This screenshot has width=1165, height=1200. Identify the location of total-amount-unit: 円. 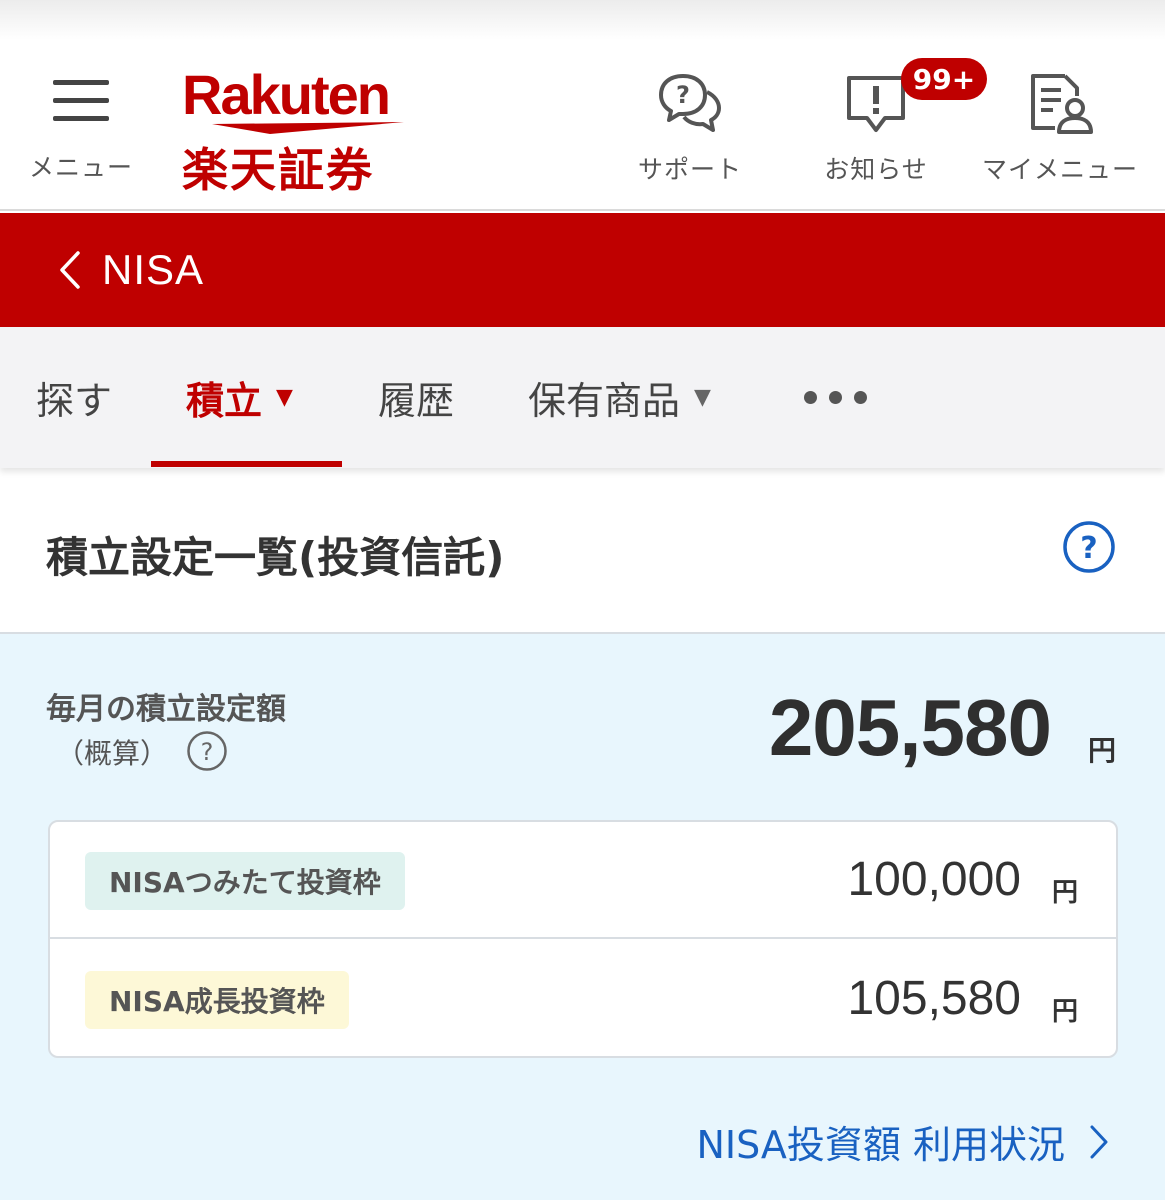
(1102, 750).